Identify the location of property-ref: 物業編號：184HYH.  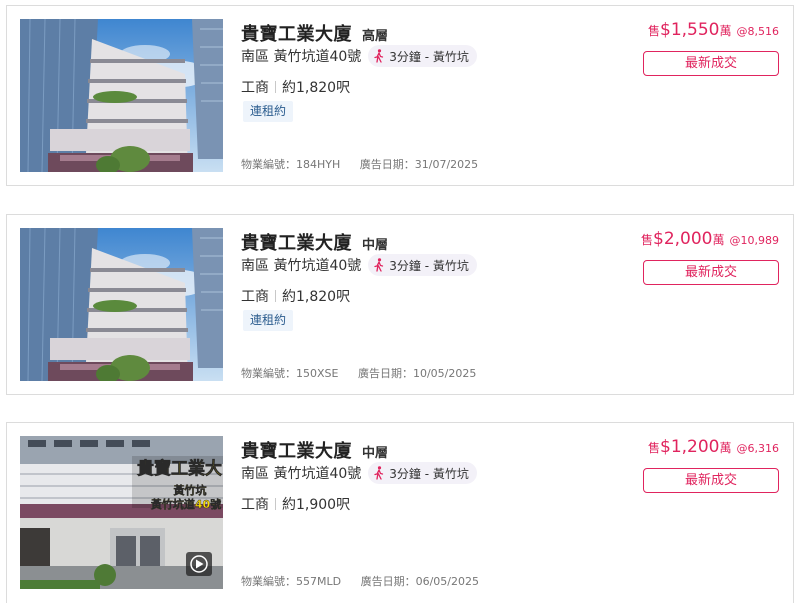
(291, 164).